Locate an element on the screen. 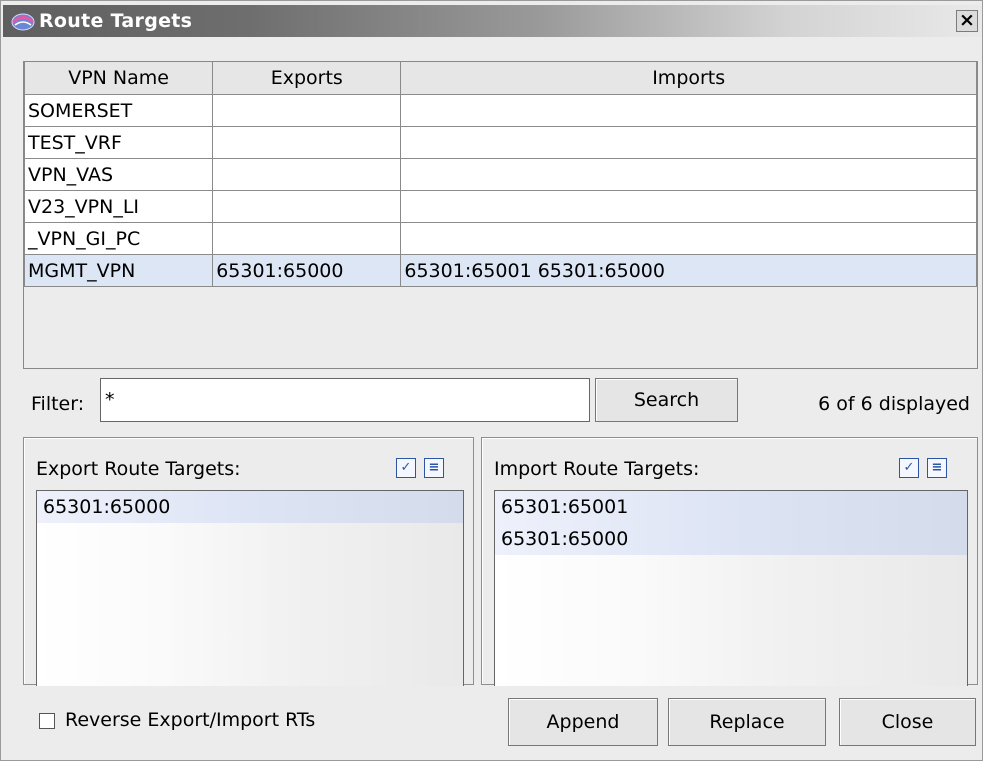 Image resolution: width=983 pixels, height=761 pixels. table-row: SOMERSET is located at coordinates (500, 110).